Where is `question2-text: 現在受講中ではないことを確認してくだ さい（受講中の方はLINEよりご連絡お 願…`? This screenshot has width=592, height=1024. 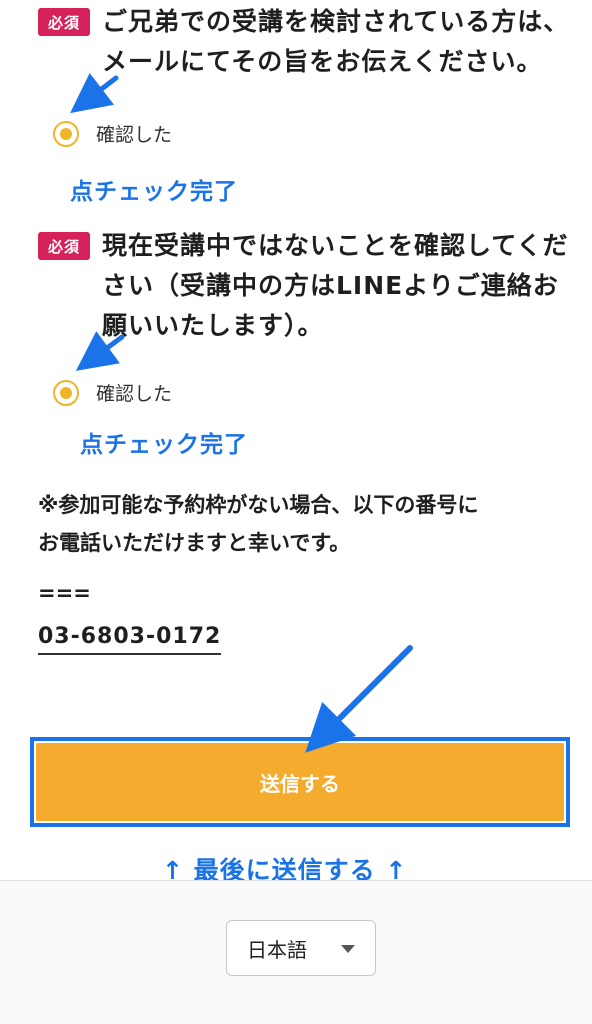 question2-text: 現在受講中ではないことを確認してくだ さい（受講中の方はLINEよりご連絡お 願… is located at coordinates (335, 286).